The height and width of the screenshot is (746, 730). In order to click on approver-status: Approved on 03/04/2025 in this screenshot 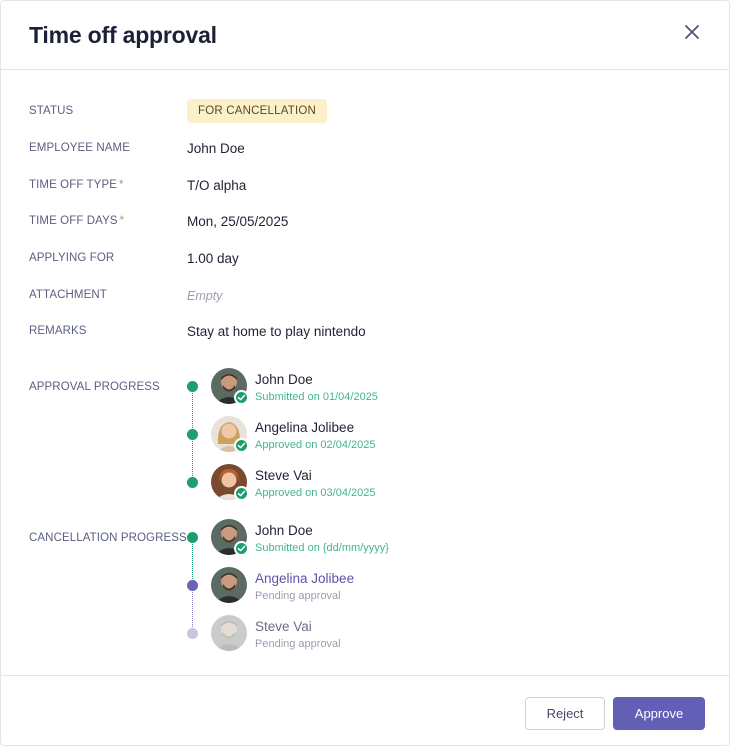, I will do `click(315, 493)`.